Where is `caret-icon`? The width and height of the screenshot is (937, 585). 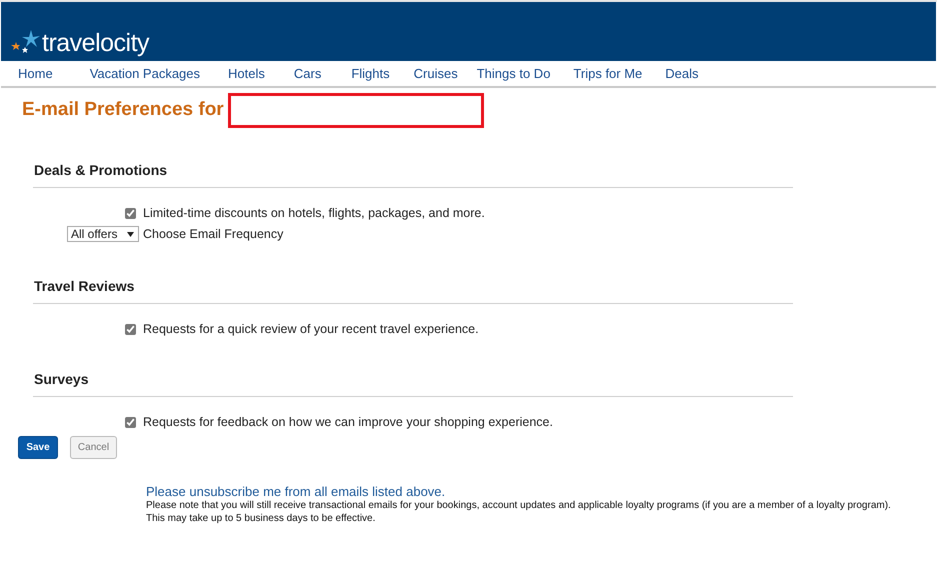 caret-icon is located at coordinates (130, 234).